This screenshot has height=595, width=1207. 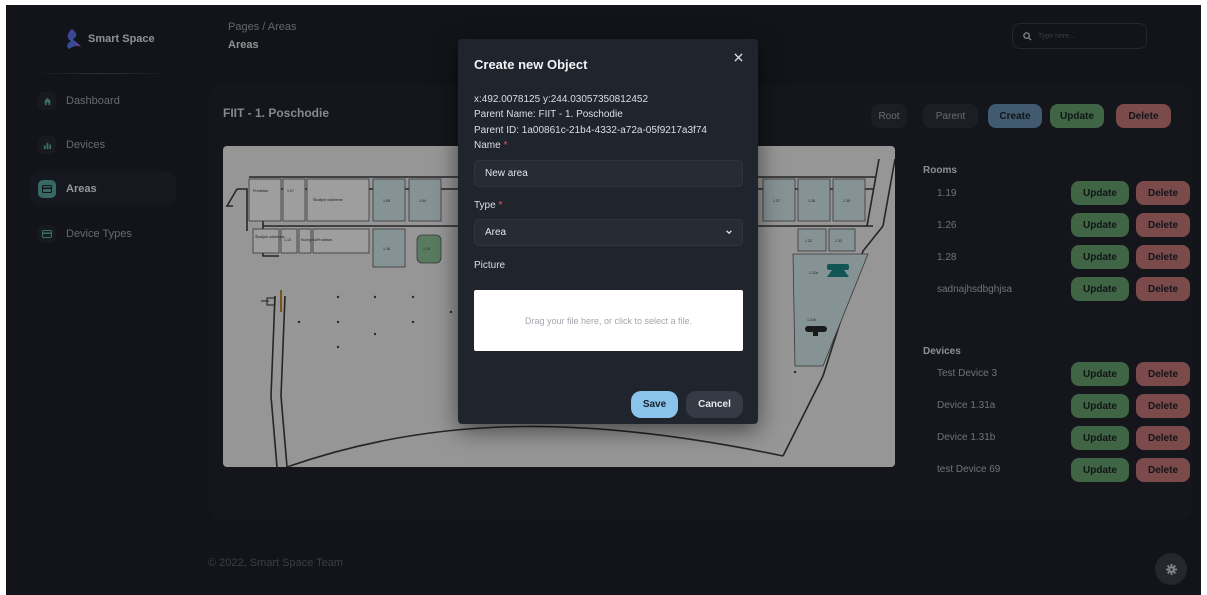 What do you see at coordinates (561, 99) in the screenshot?
I see `click-coordinates: x:492.0078125 y:244.03057350812452` at bounding box center [561, 99].